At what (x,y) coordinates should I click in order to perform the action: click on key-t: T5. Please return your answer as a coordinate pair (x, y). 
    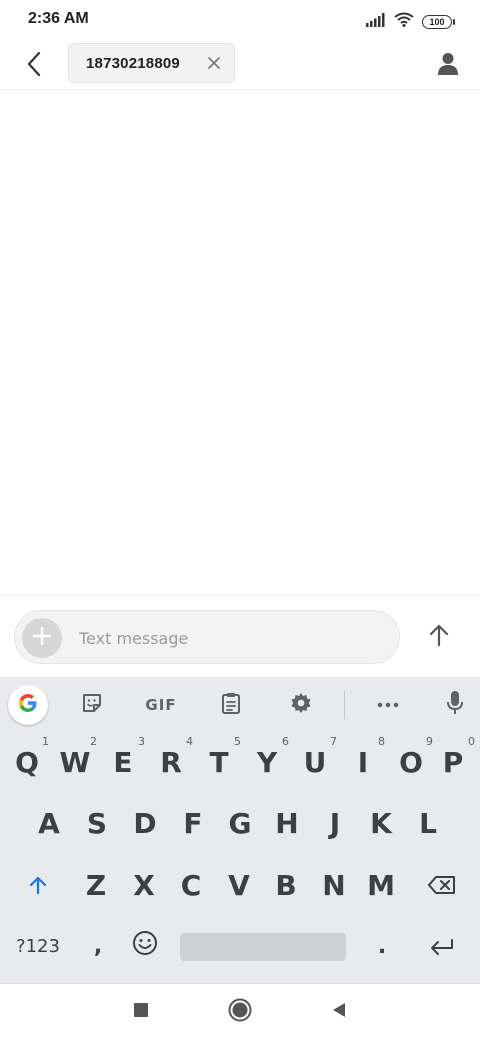
    Looking at the image, I should click on (219, 762).